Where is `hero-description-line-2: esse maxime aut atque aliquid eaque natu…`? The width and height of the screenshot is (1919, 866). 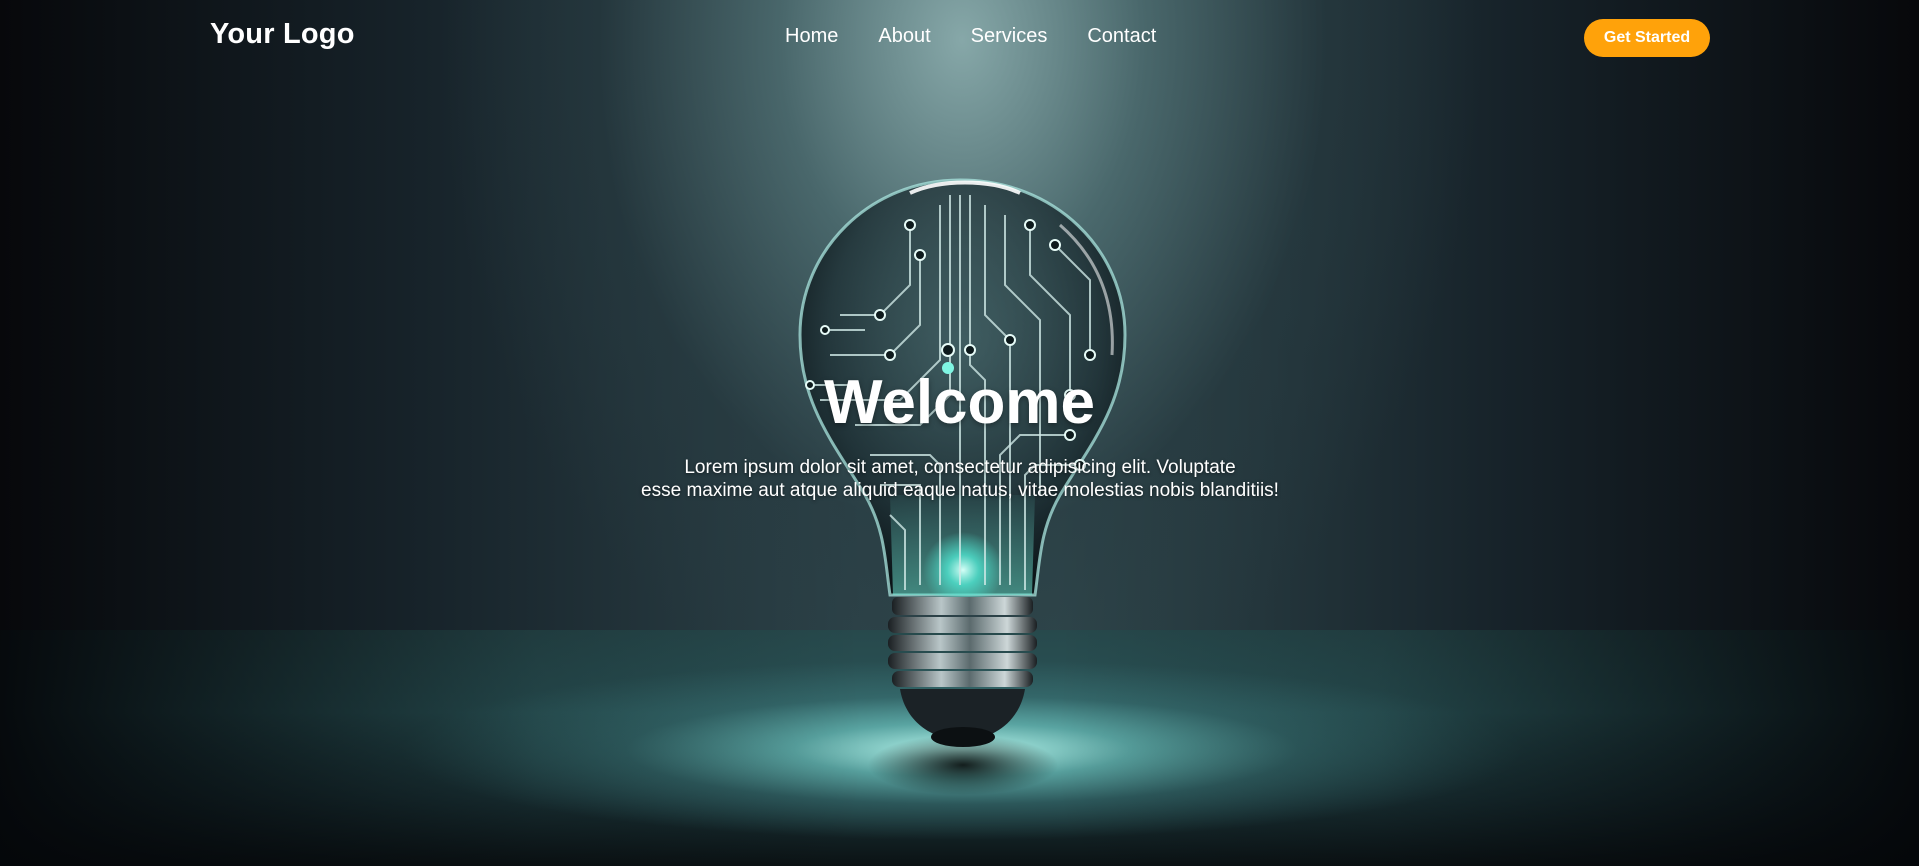 hero-description-line-2: esse maxime aut atque aliquid eaque natu… is located at coordinates (960, 490).